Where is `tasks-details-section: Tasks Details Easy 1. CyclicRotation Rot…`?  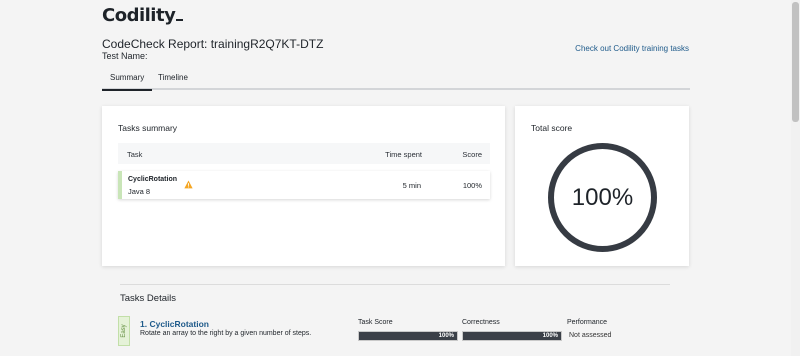
tasks-details-section: Tasks Details Easy 1. CyclicRotation Rot… is located at coordinates (396, 320).